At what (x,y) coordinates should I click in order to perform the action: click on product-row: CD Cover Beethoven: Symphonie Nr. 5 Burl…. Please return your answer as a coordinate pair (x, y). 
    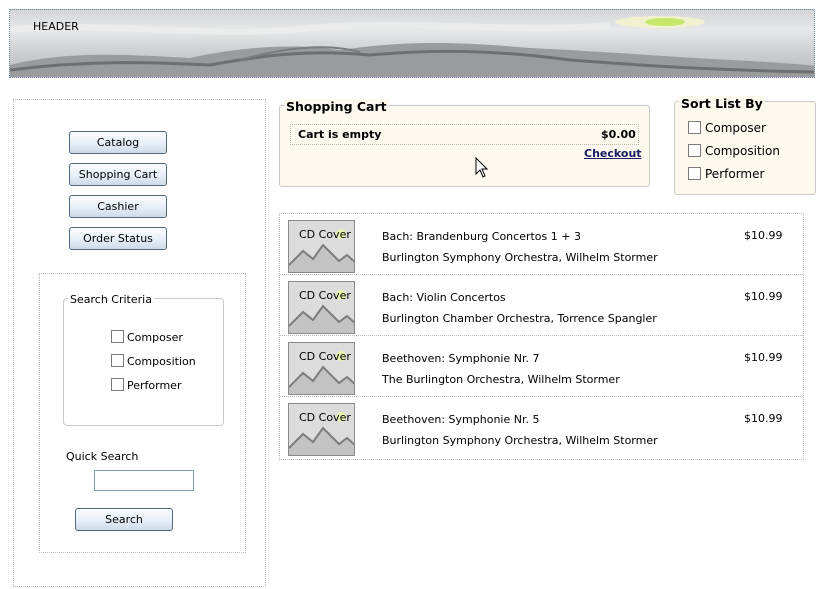
    Looking at the image, I should click on (541, 427).